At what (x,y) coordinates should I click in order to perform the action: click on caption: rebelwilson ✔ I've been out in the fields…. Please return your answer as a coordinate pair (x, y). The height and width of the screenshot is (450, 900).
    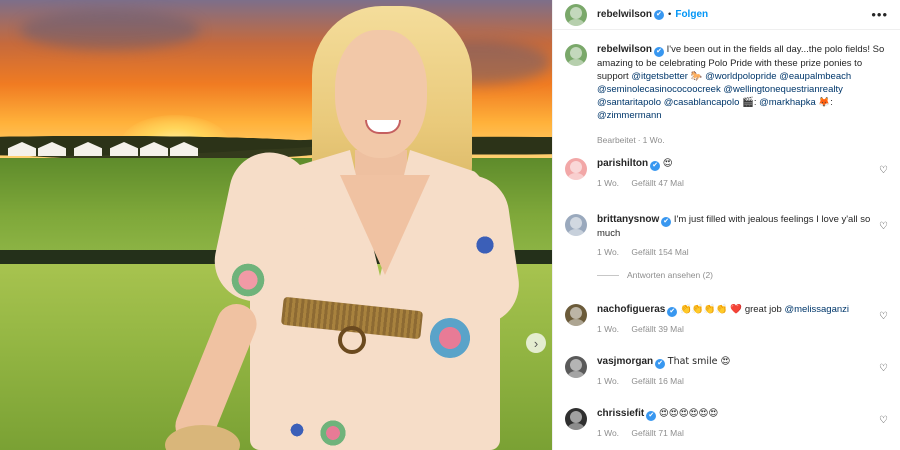
    Looking at the image, I should click on (726, 95).